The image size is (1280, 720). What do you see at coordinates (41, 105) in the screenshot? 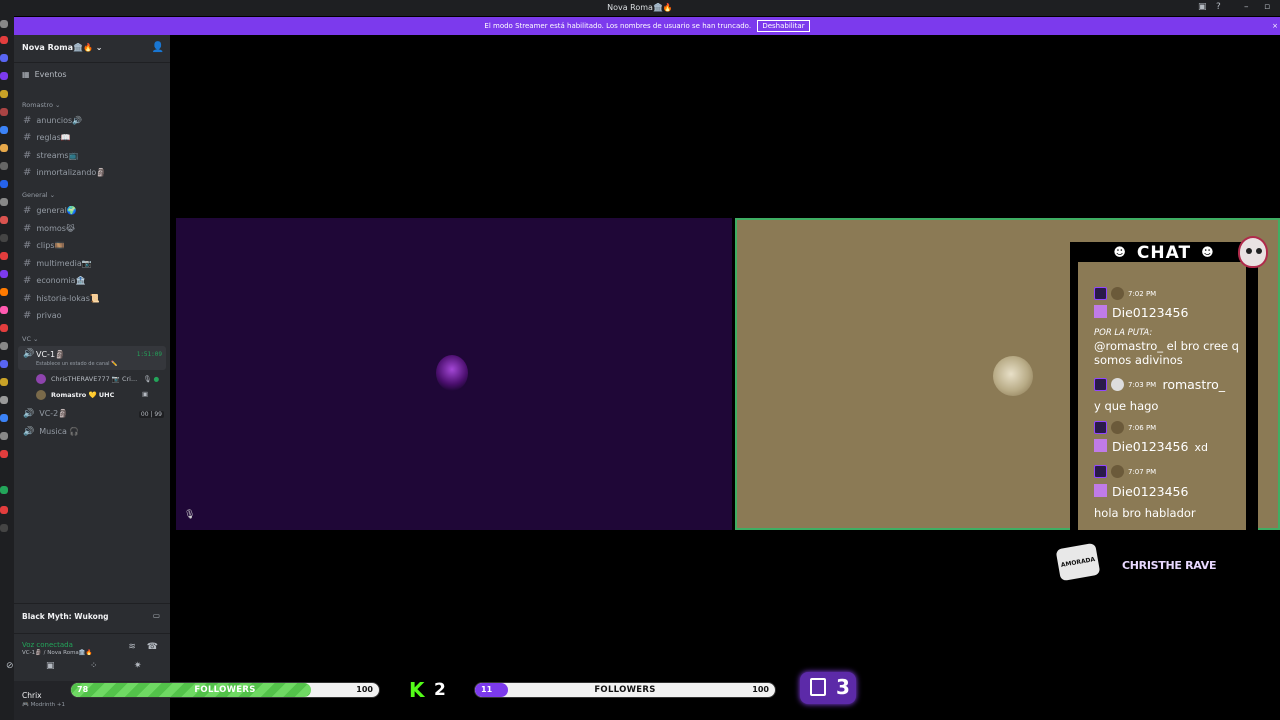
I see `category-romastro: Romastro ⌄` at bounding box center [41, 105].